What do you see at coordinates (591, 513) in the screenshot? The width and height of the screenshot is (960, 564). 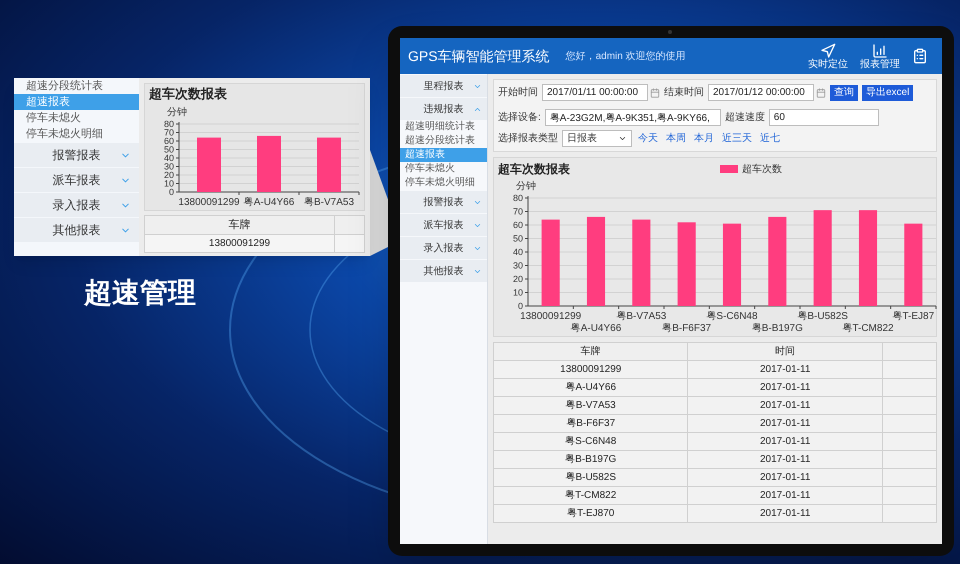 I see `table-cell: 粤T-EJ870` at bounding box center [591, 513].